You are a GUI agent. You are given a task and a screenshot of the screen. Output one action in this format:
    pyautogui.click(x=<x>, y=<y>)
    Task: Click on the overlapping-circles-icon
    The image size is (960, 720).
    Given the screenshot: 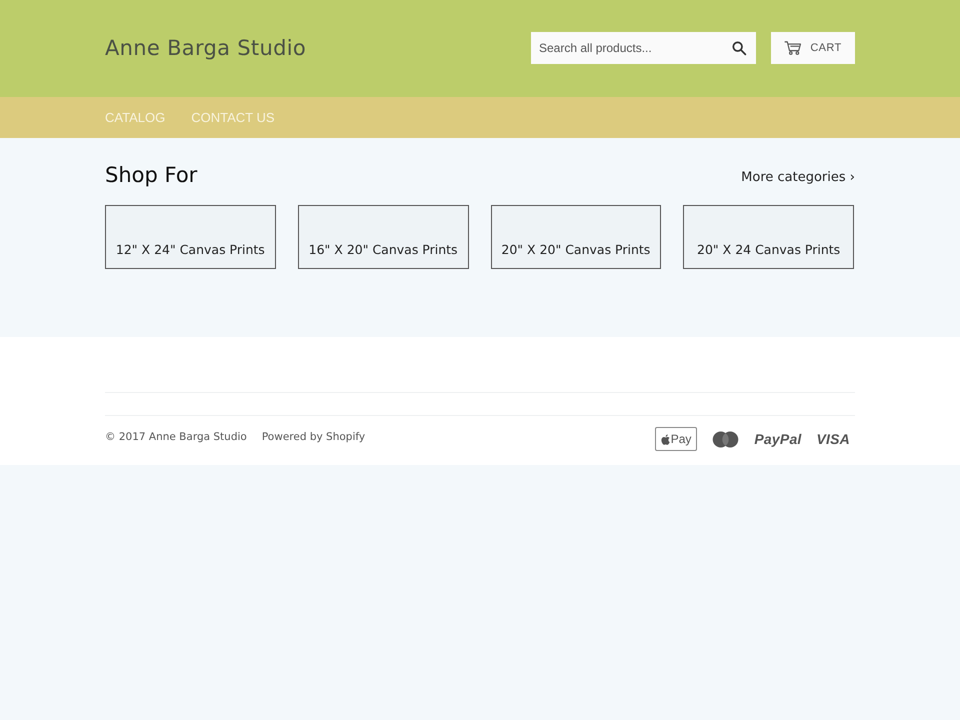 What is the action you would take?
    pyautogui.click(x=726, y=439)
    